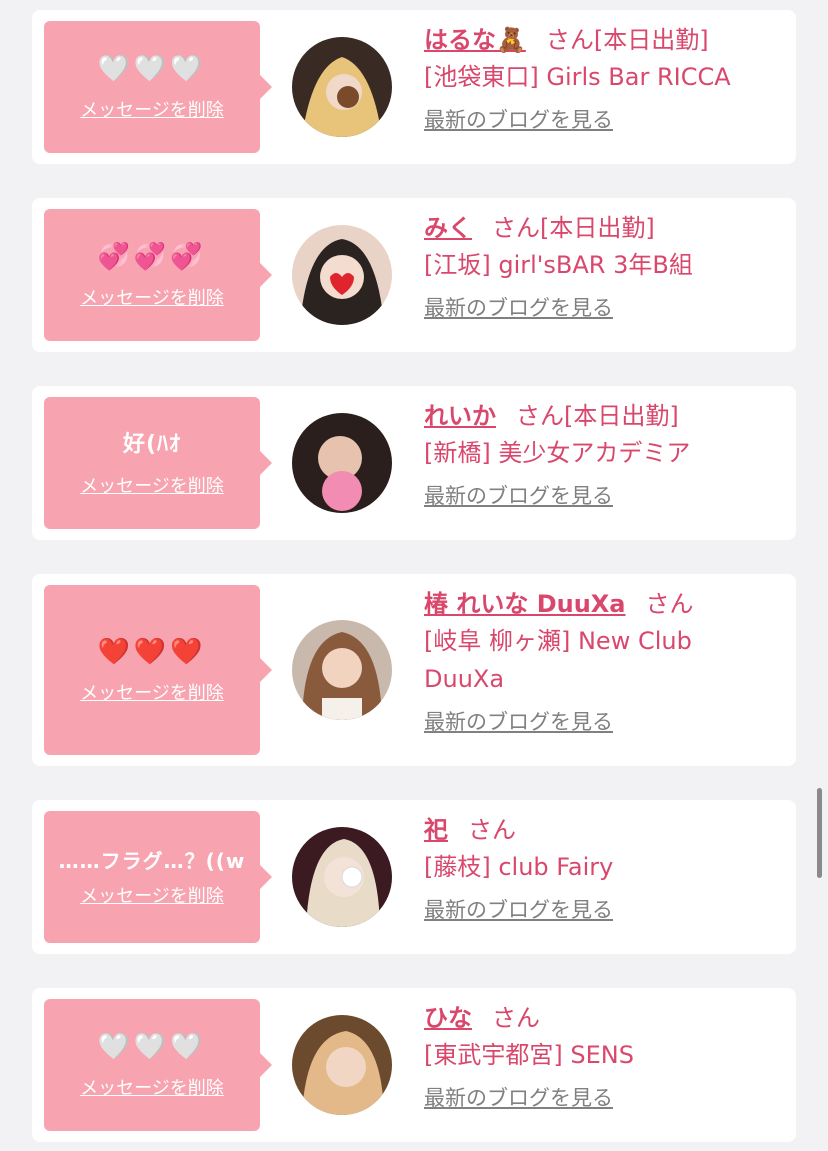 The width and height of the screenshot is (828, 1151). What do you see at coordinates (152, 861) in the screenshot?
I see `message-text: ……フラグ…？((w` at bounding box center [152, 861].